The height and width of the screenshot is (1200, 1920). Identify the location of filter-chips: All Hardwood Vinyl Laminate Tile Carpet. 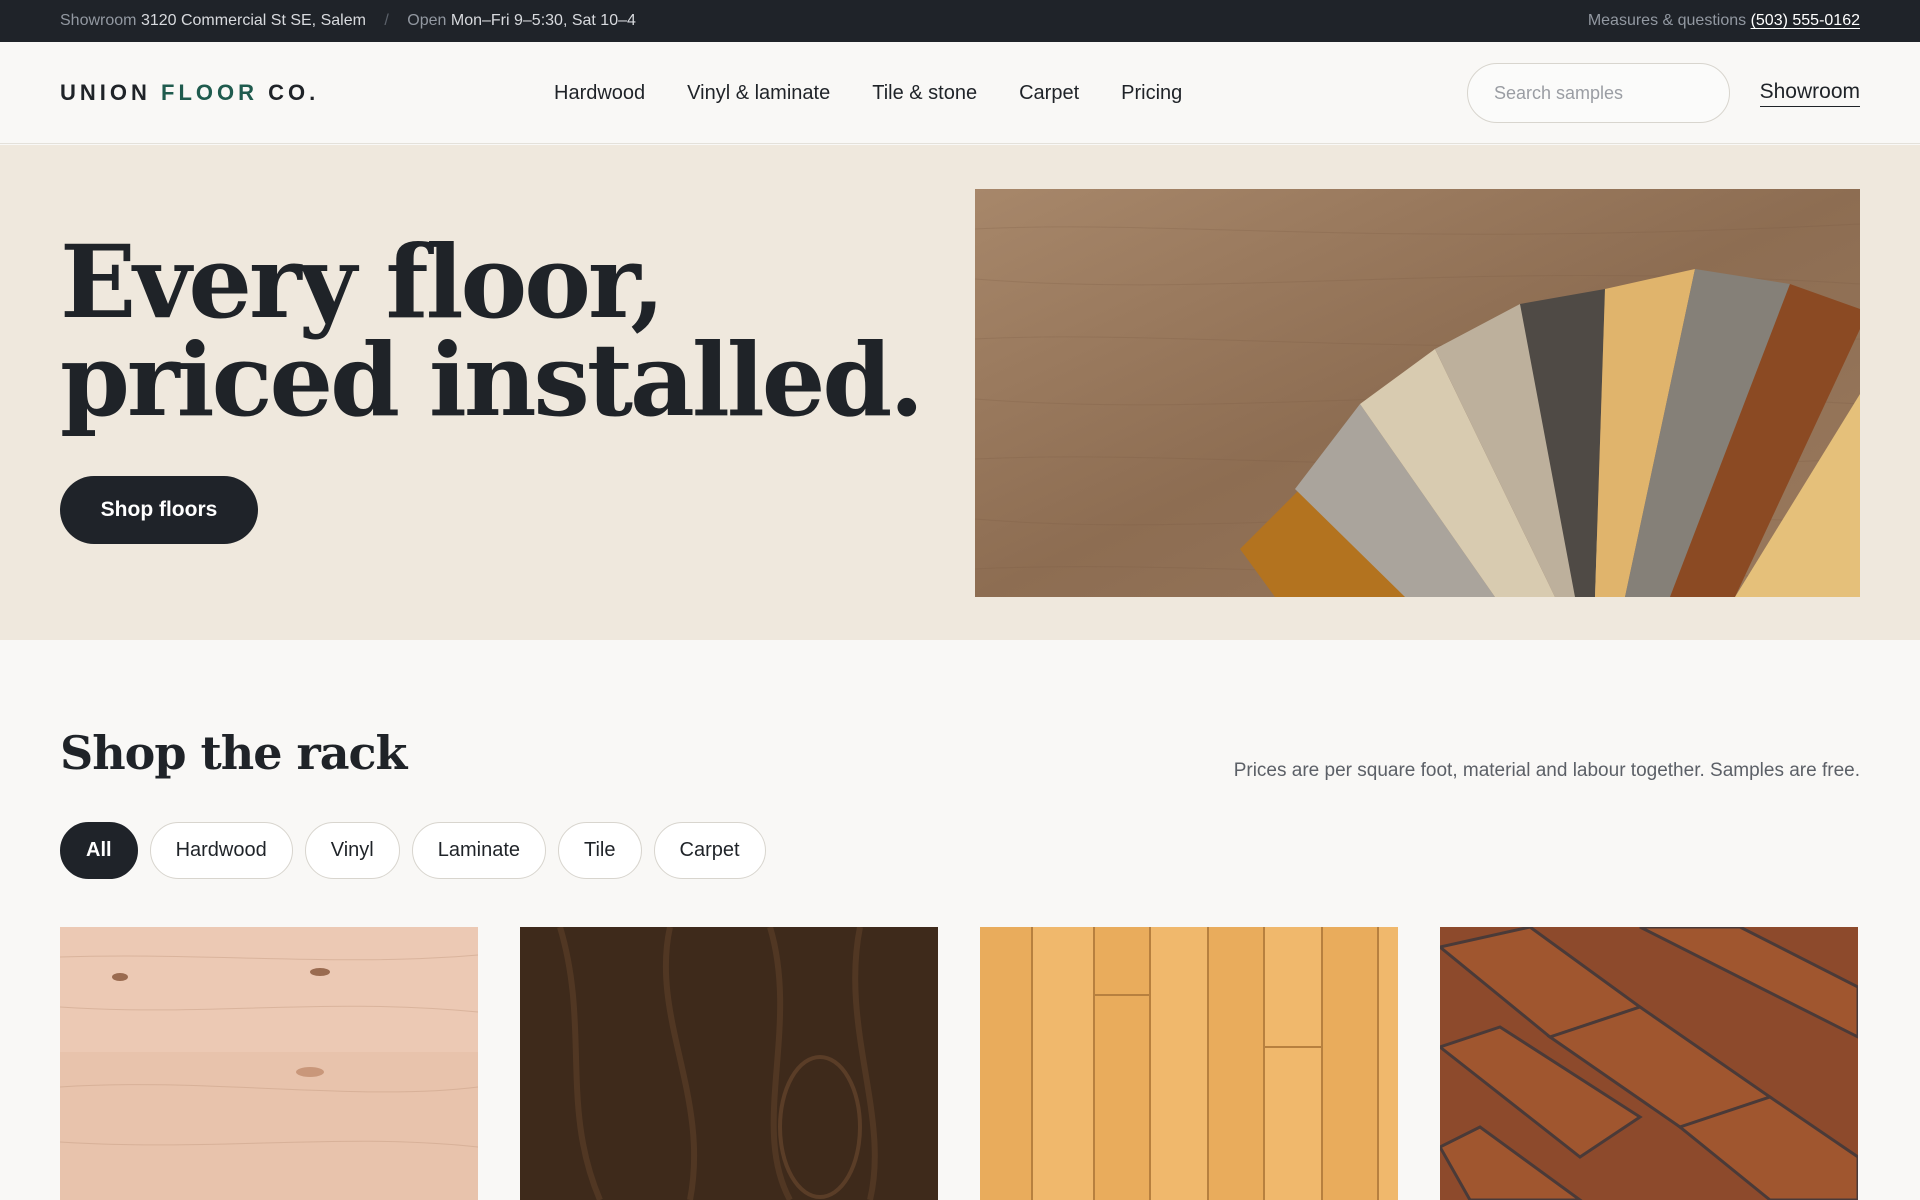
(413, 850).